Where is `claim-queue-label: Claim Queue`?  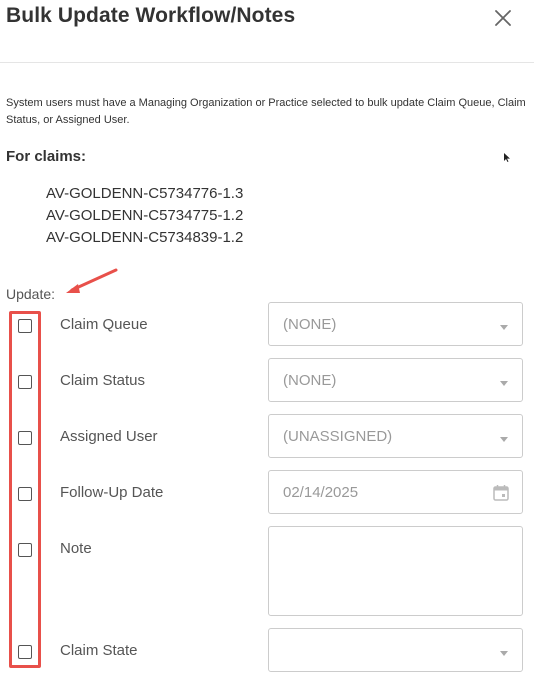 claim-queue-label: Claim Queue is located at coordinates (104, 324).